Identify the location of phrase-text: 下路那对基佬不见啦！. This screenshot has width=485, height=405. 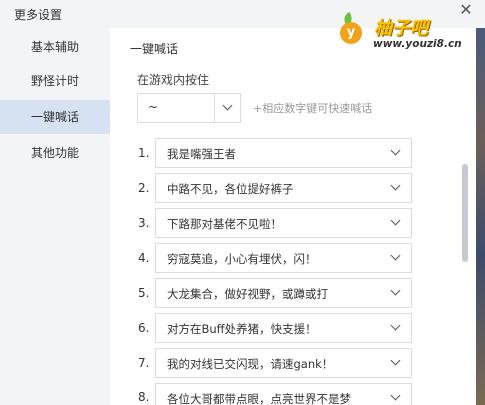
(224, 224).